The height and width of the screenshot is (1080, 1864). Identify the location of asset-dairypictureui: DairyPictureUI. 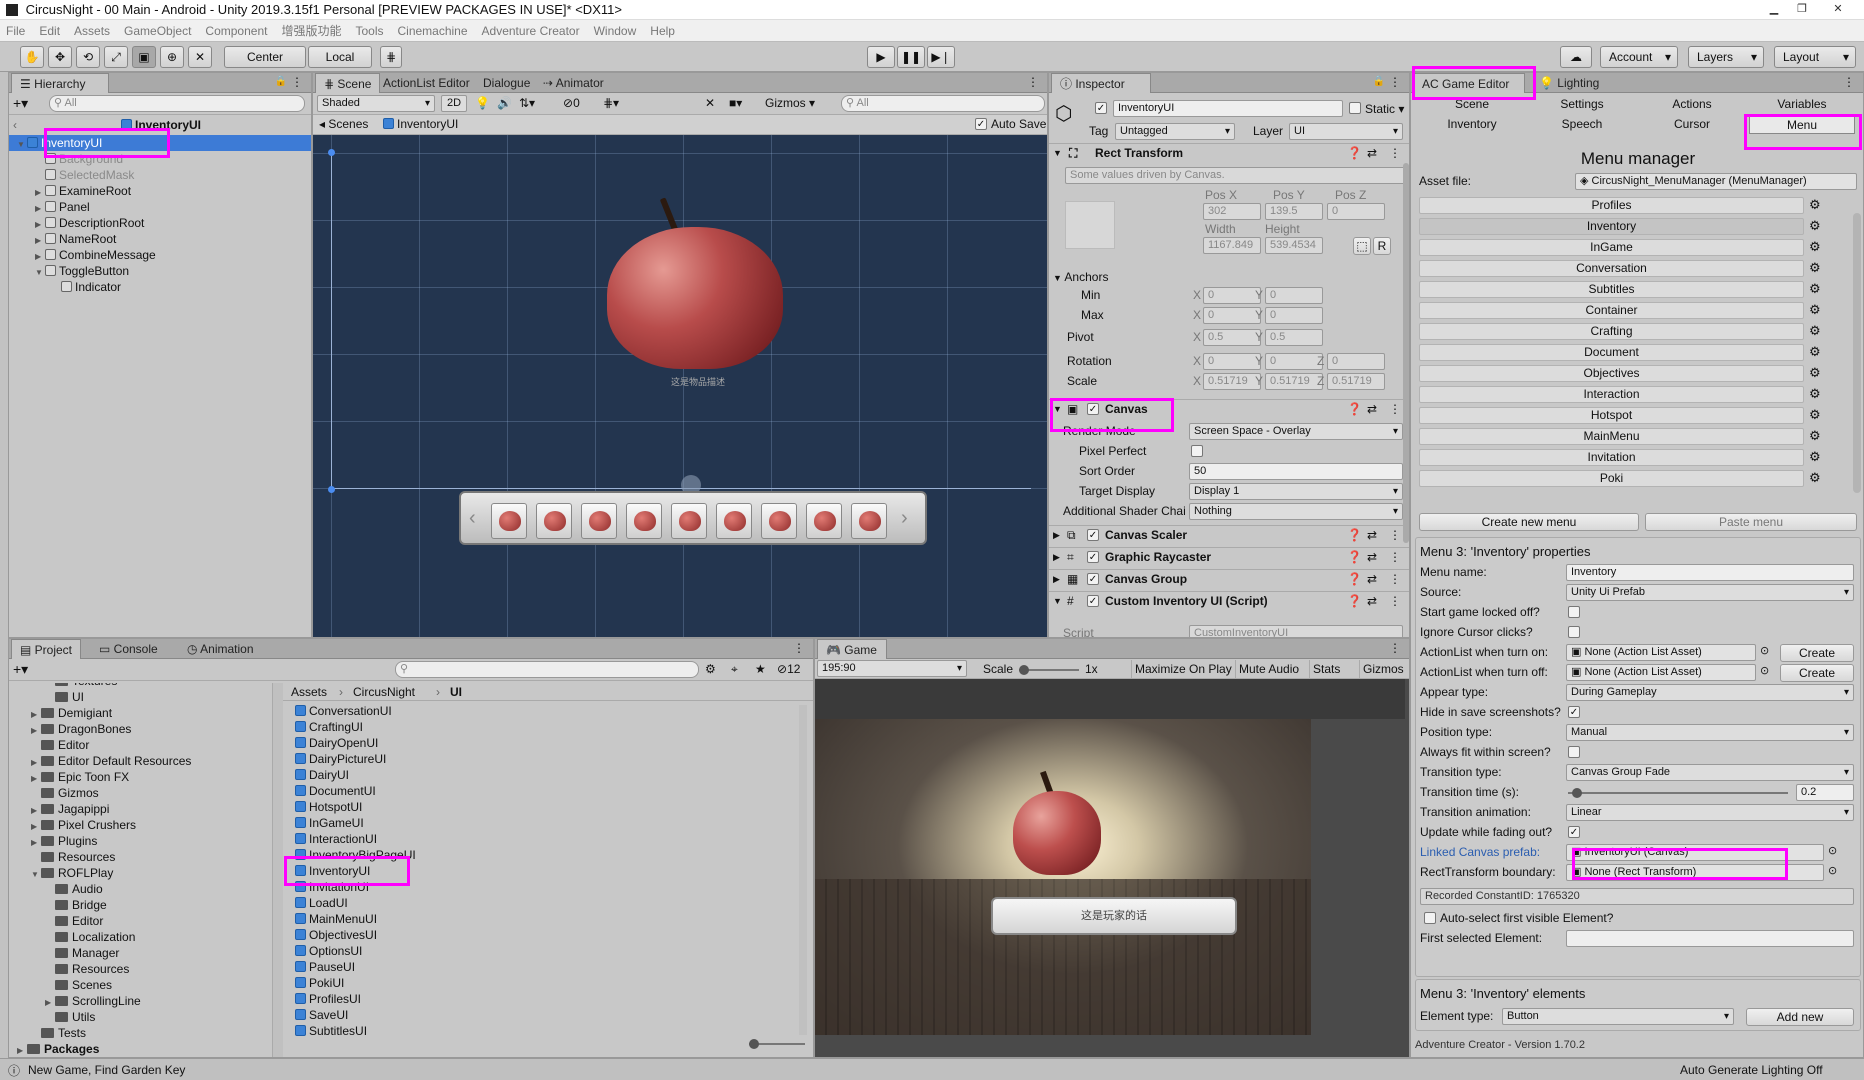
(340, 759).